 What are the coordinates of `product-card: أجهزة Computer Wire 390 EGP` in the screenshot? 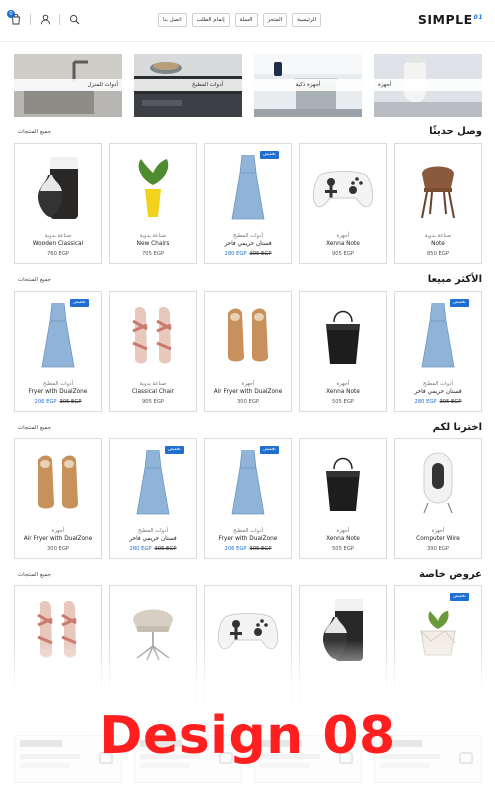 It's located at (438, 498).